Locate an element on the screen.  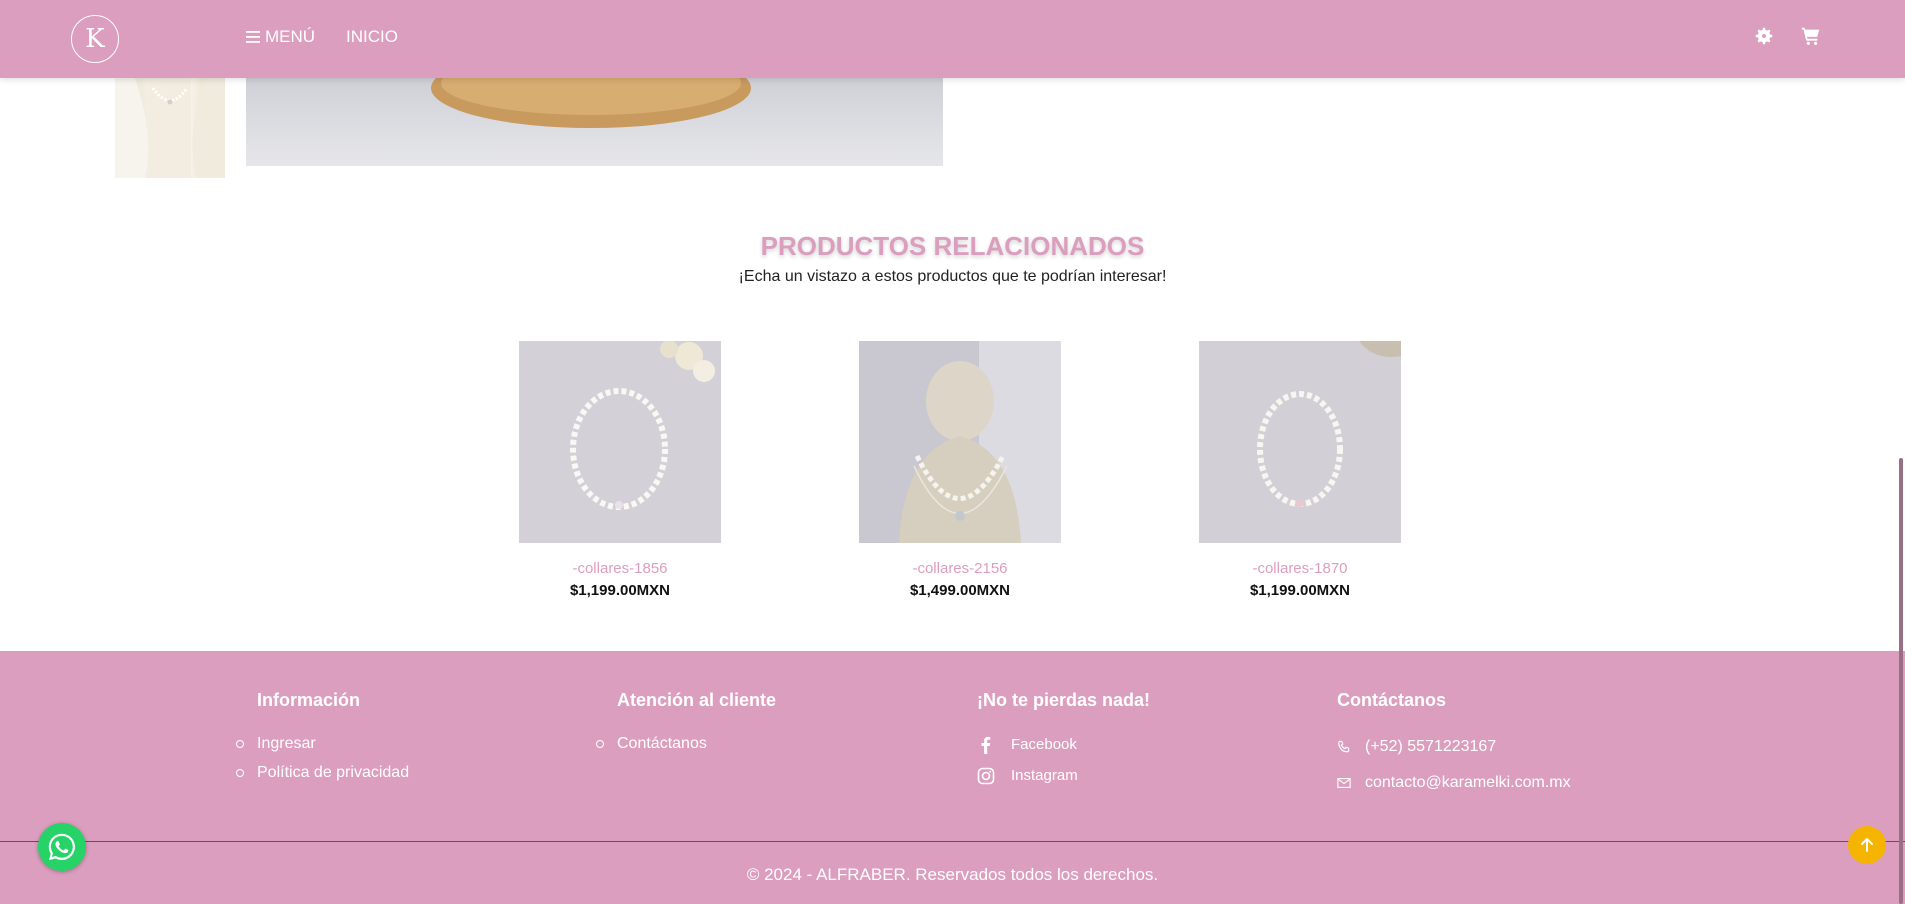
product-main-image is located at coordinates (594, 122).